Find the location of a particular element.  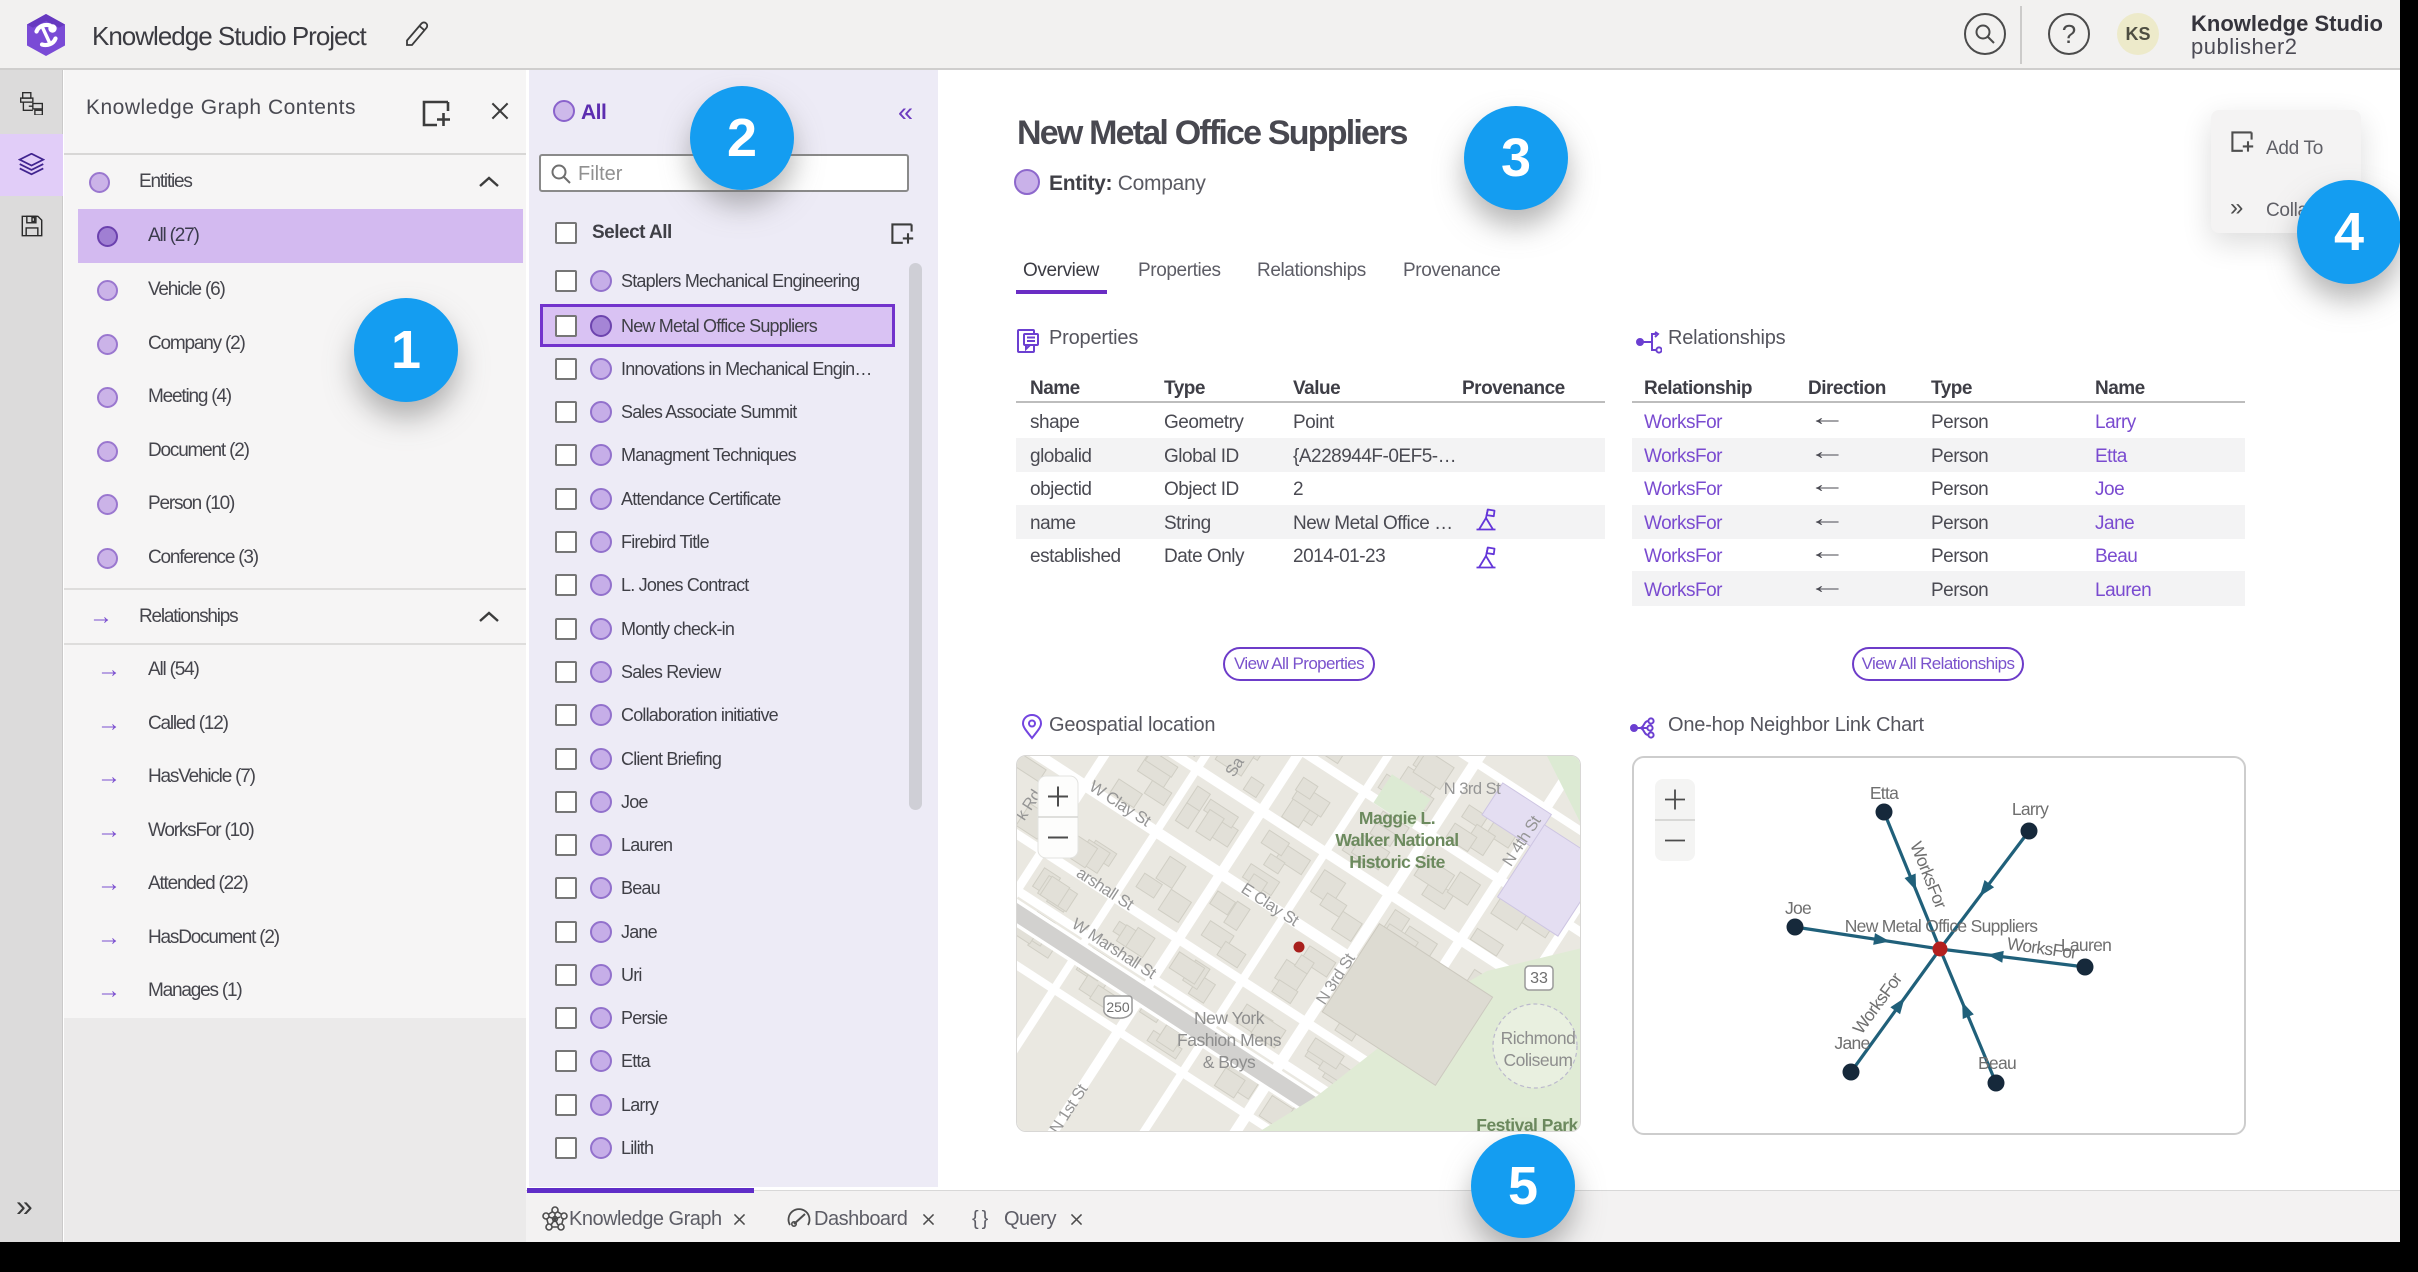

svg-text: New York is located at coordinates (1229, 1018).